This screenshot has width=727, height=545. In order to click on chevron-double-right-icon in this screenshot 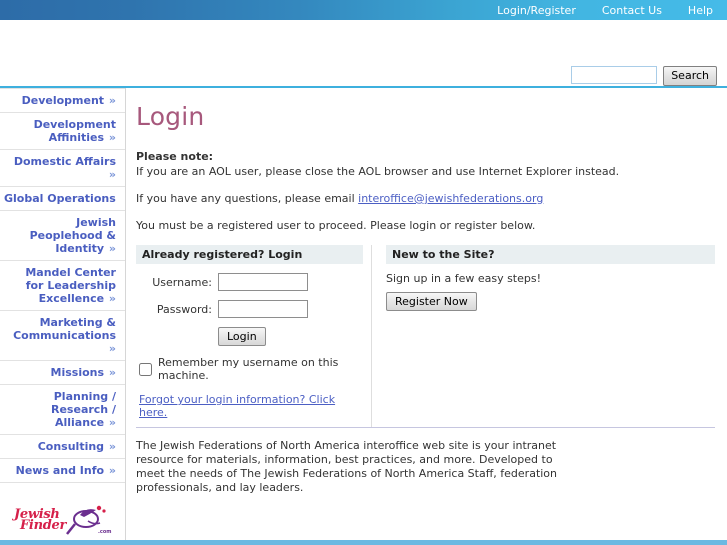, I will do `click(116, 198)`.